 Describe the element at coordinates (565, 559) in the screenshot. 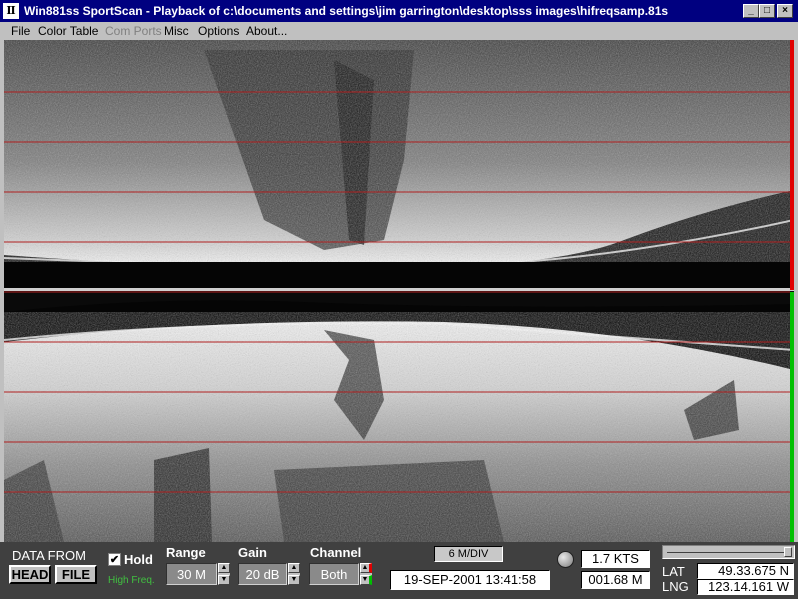

I see `status-lamp-icon` at that location.